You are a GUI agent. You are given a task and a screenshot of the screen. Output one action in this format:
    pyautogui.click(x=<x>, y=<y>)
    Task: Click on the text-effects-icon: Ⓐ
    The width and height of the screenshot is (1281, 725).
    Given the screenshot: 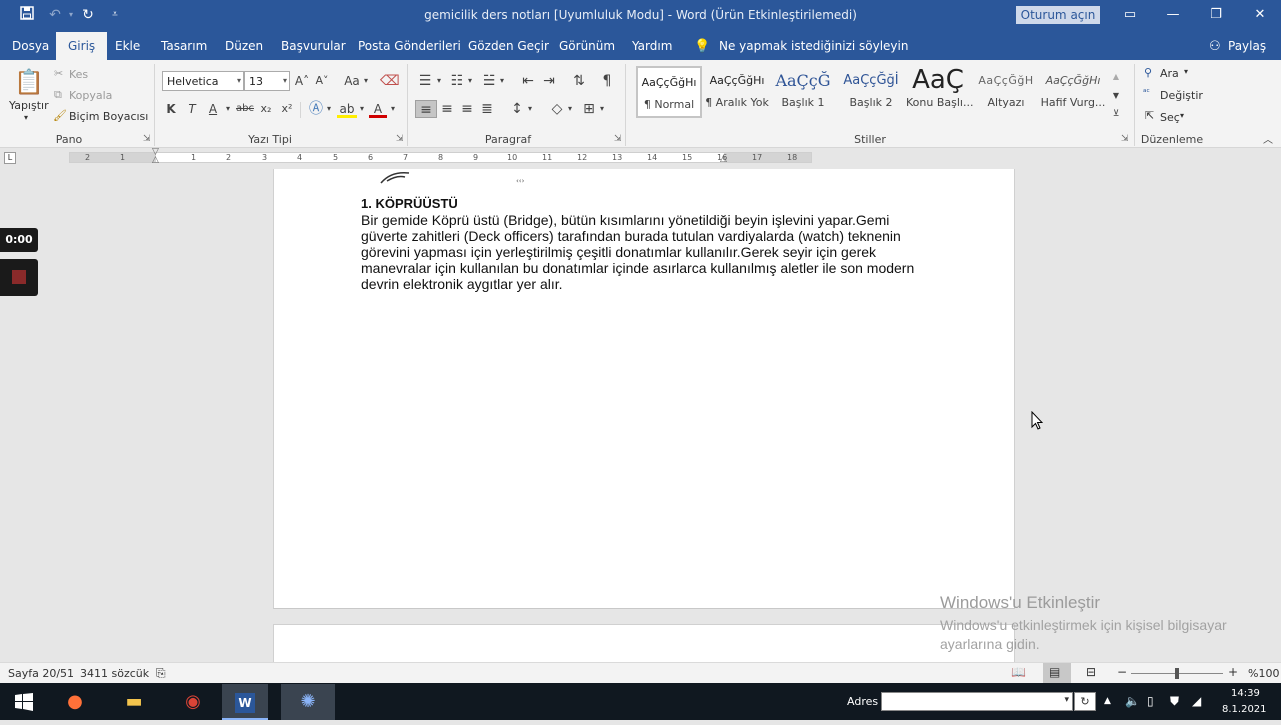 What is the action you would take?
    pyautogui.click(x=316, y=109)
    